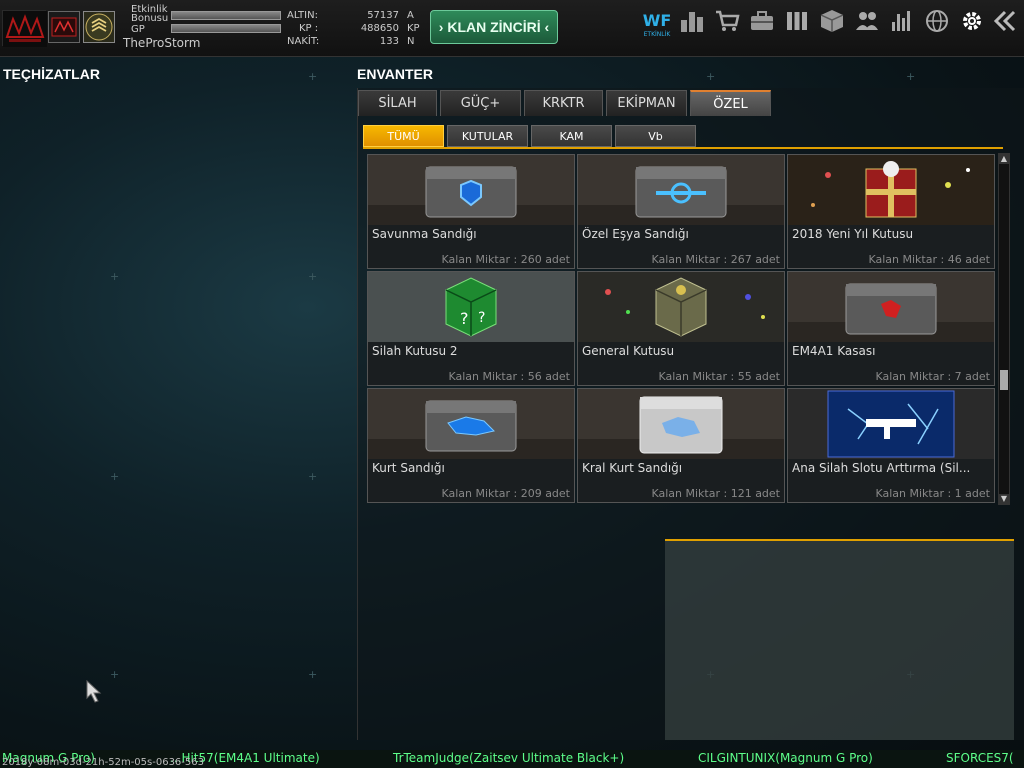 Image resolution: width=1024 pixels, height=768 pixels. I want to click on briefcase-icon, so click(762, 23).